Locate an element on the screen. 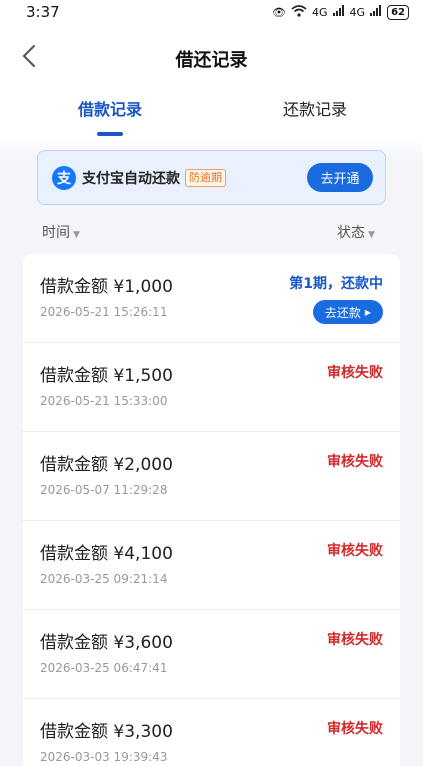 The width and height of the screenshot is (423, 766). nav-bar: 借还记录 is located at coordinates (211, 58).